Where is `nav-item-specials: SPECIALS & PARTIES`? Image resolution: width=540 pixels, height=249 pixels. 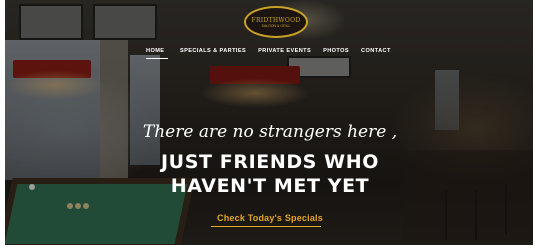
nav-item-specials: SPECIALS & PARTIES is located at coordinates (213, 53).